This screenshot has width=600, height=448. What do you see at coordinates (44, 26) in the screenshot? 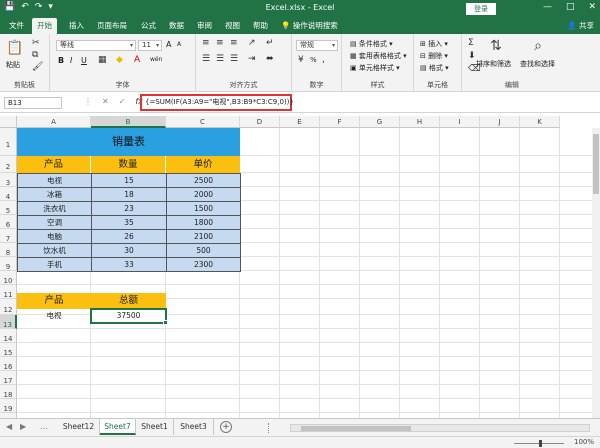
I see `tab-home: 开始` at bounding box center [44, 26].